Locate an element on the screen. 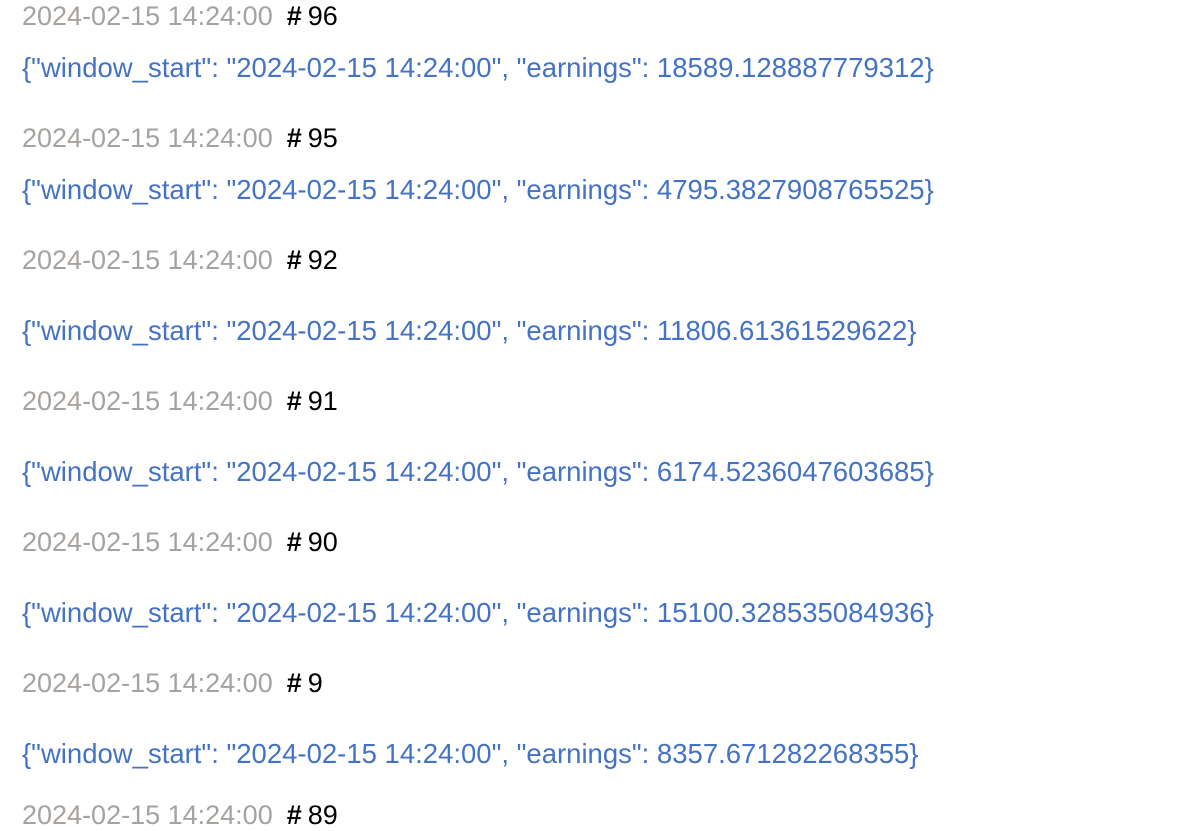 This screenshot has height=831, width=1182. entry-header: 2024-02-15 14:24:00 #92 is located at coordinates (180, 260).